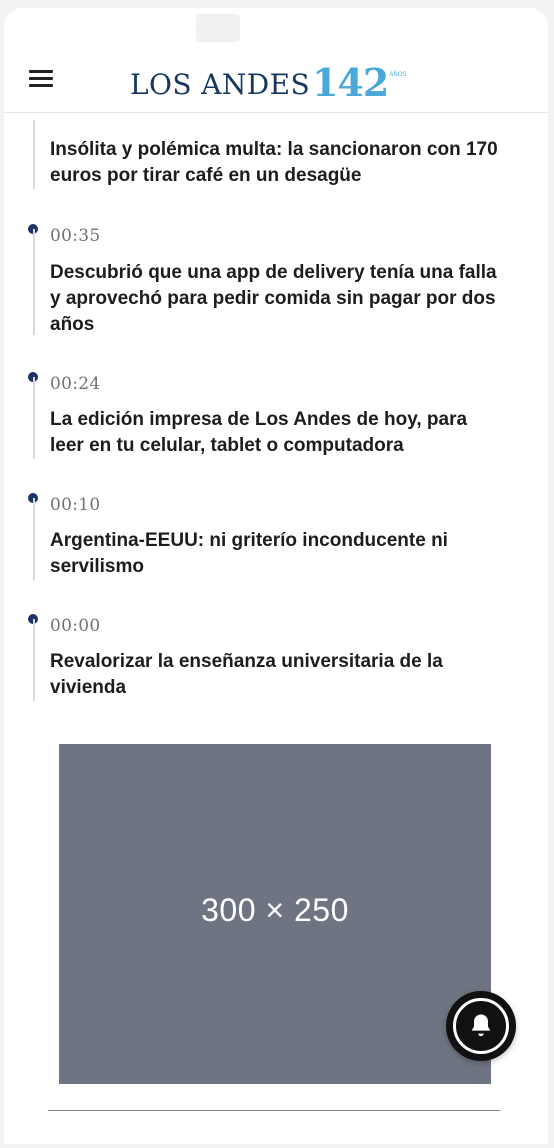 This screenshot has height=1148, width=554. I want to click on app-header: LOS ANDES 142 AÑOS, so click(276, 60).